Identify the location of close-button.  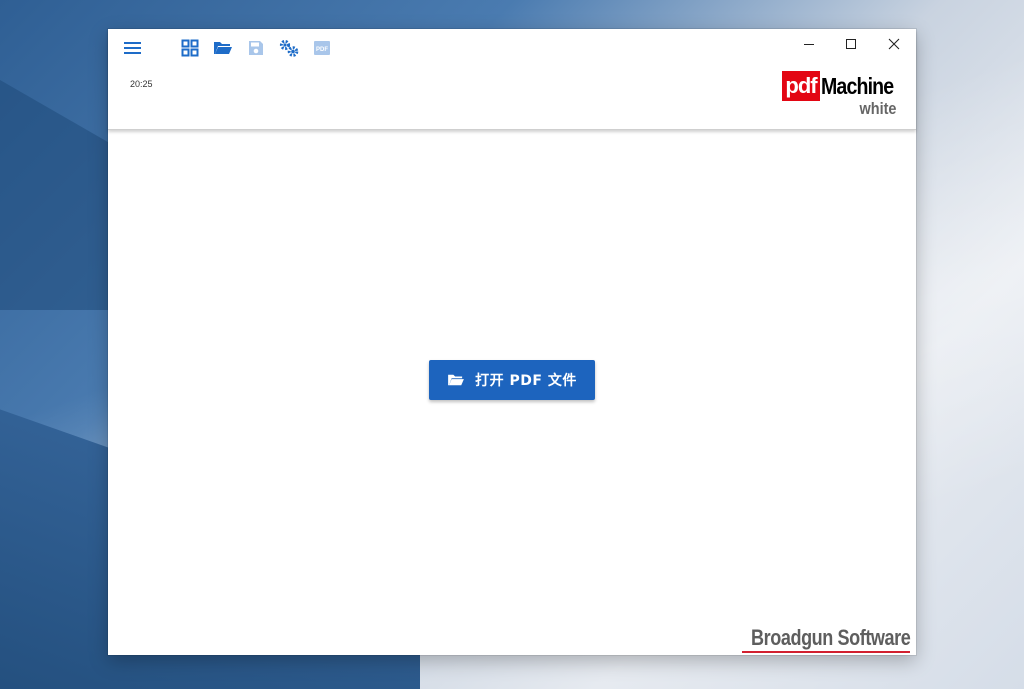
(894, 44).